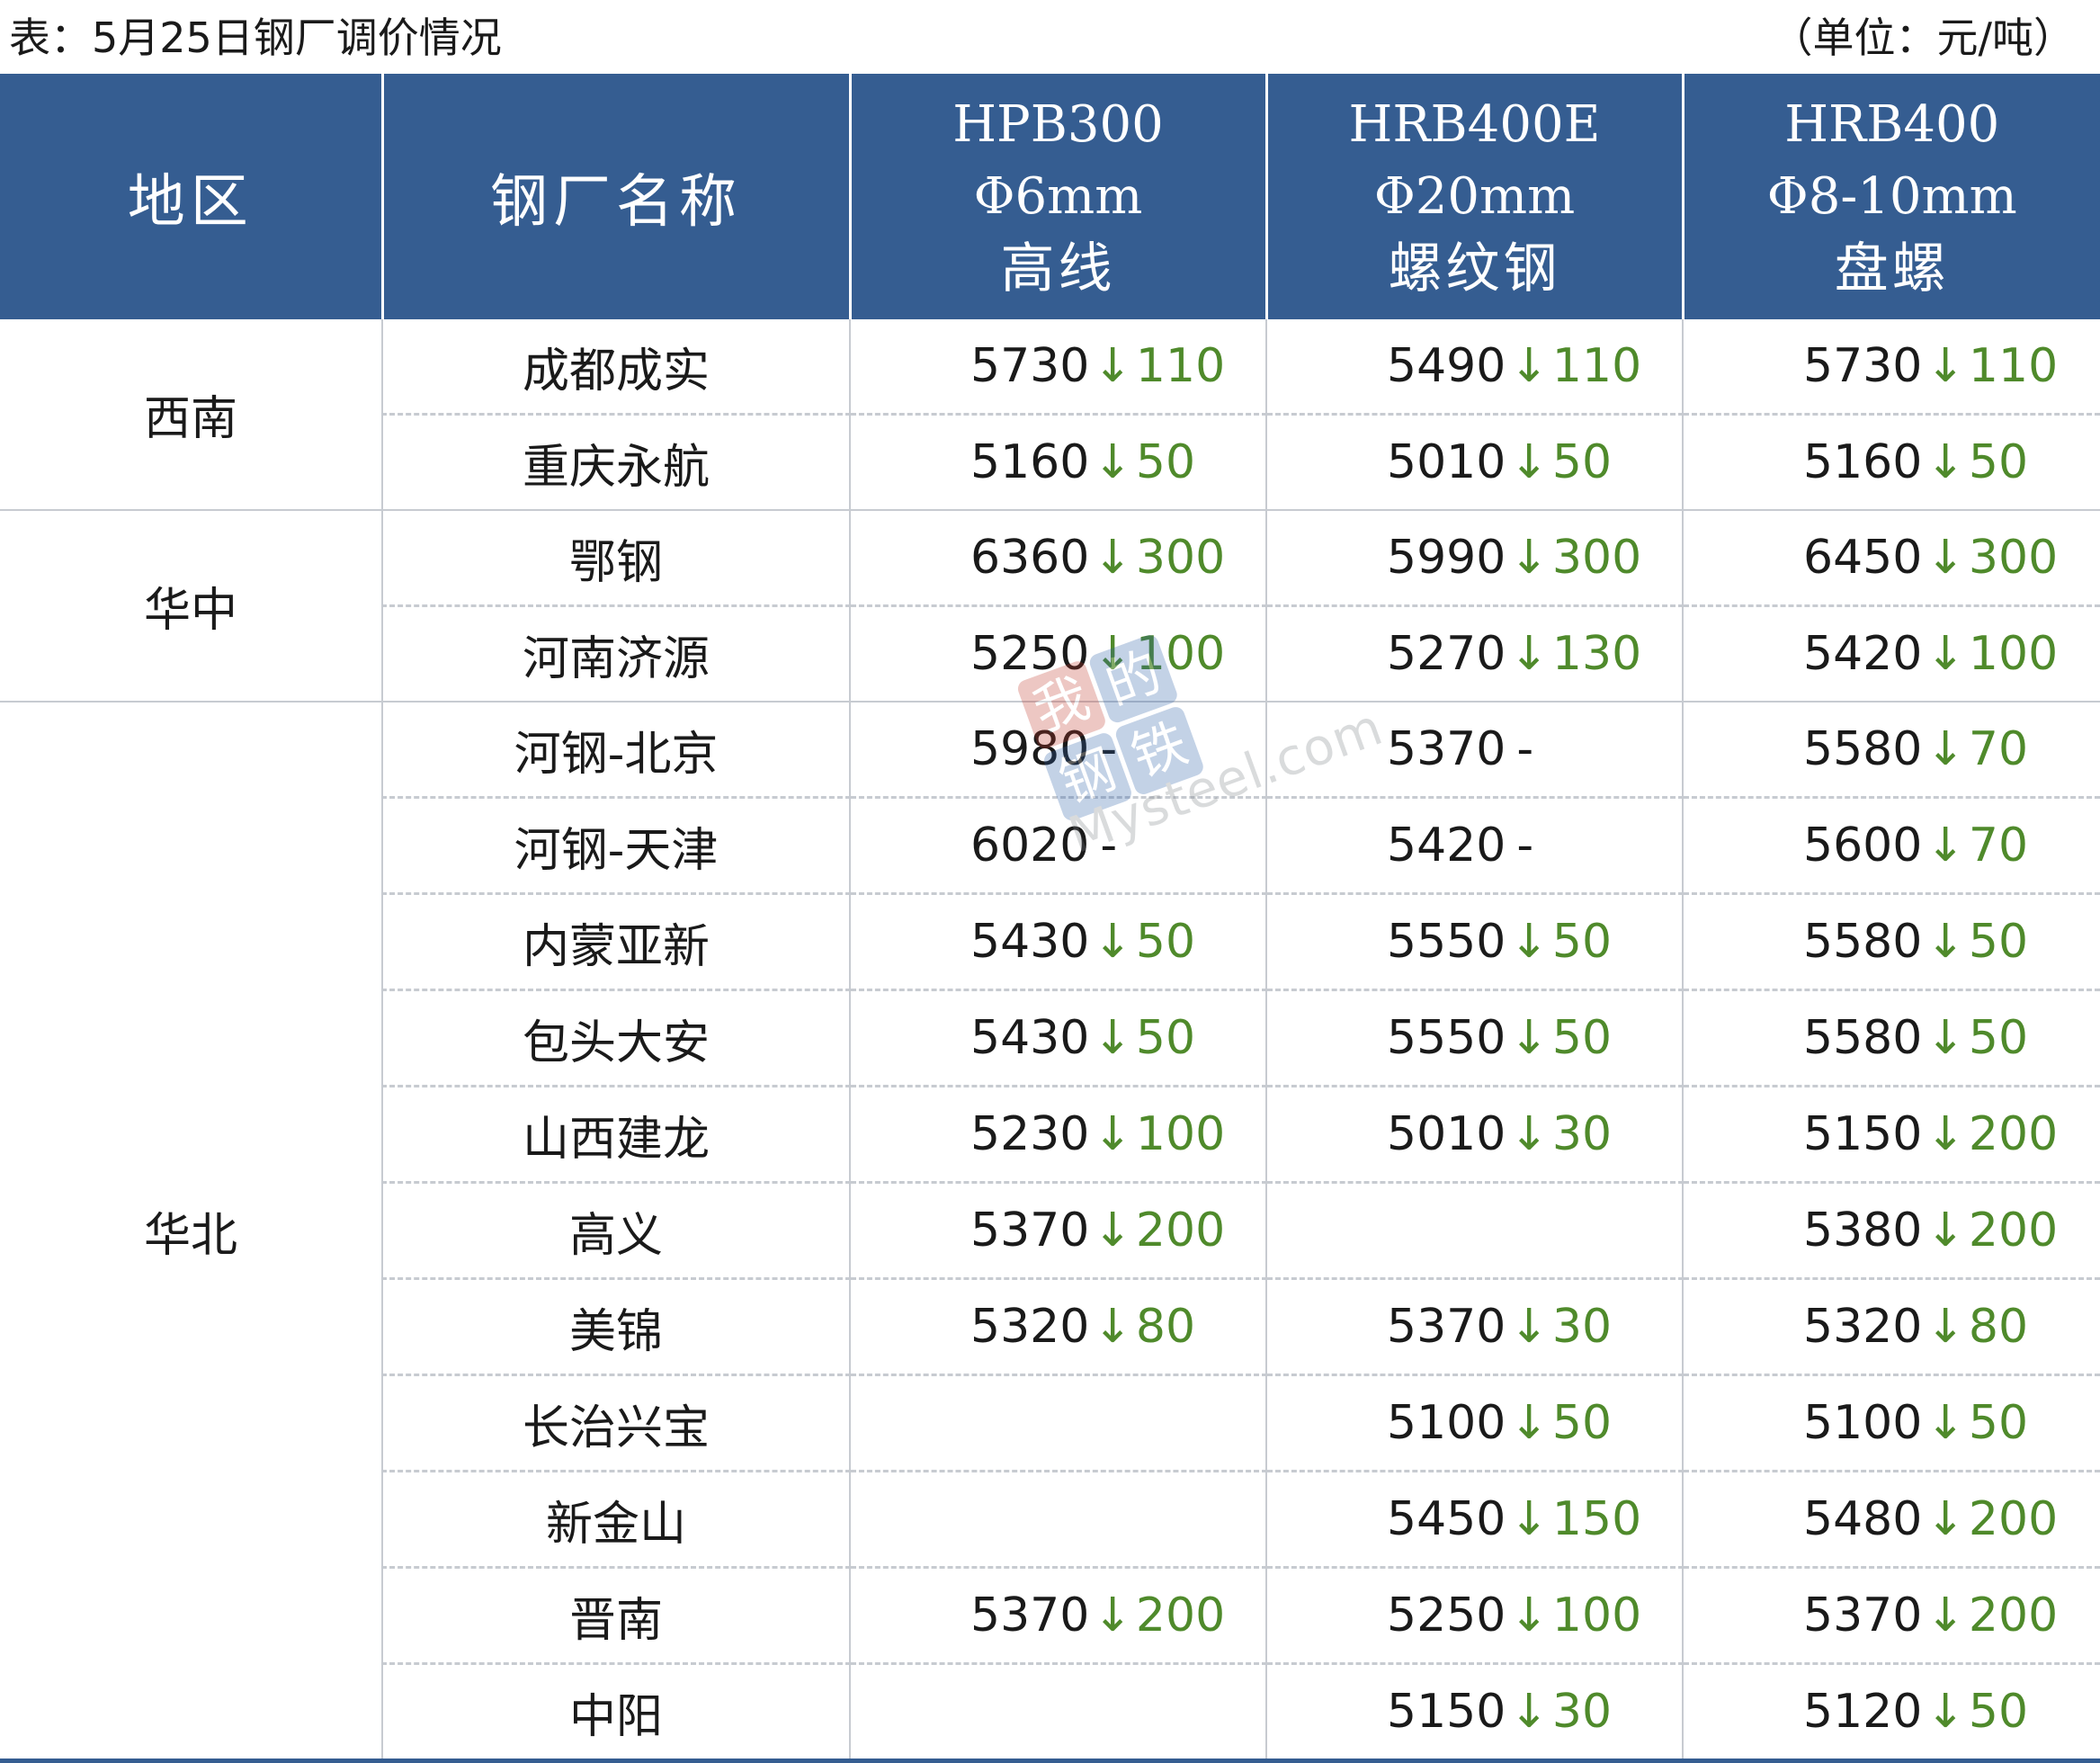 The width and height of the screenshot is (2100, 1763). I want to click on price-cell-hrb400e: 5370↓30, so click(1475, 1327).